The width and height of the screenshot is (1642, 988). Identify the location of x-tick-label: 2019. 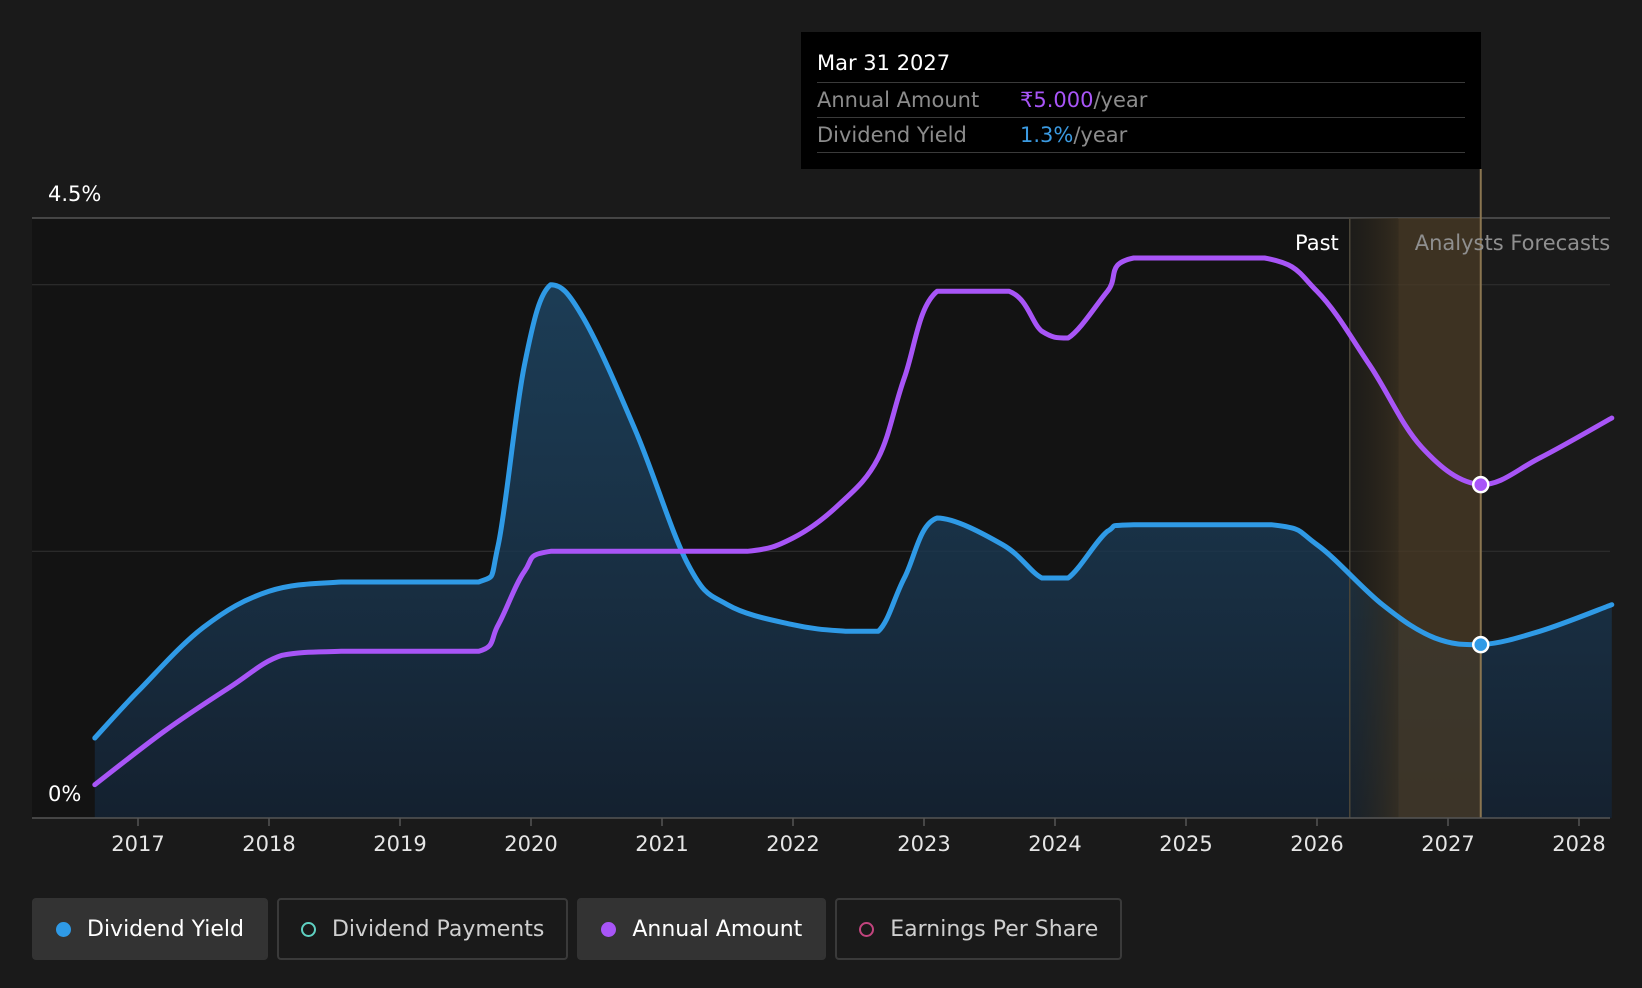
(399, 844).